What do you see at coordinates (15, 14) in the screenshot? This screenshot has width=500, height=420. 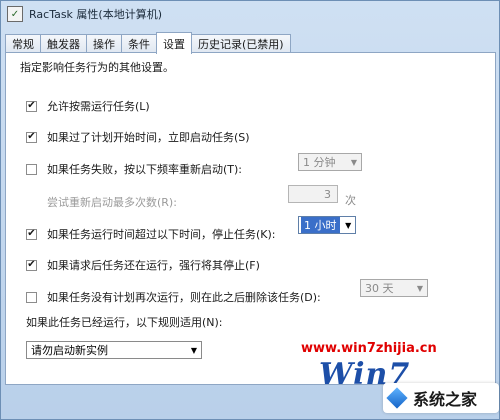 I see `task-scheduler-icon: ✓` at bounding box center [15, 14].